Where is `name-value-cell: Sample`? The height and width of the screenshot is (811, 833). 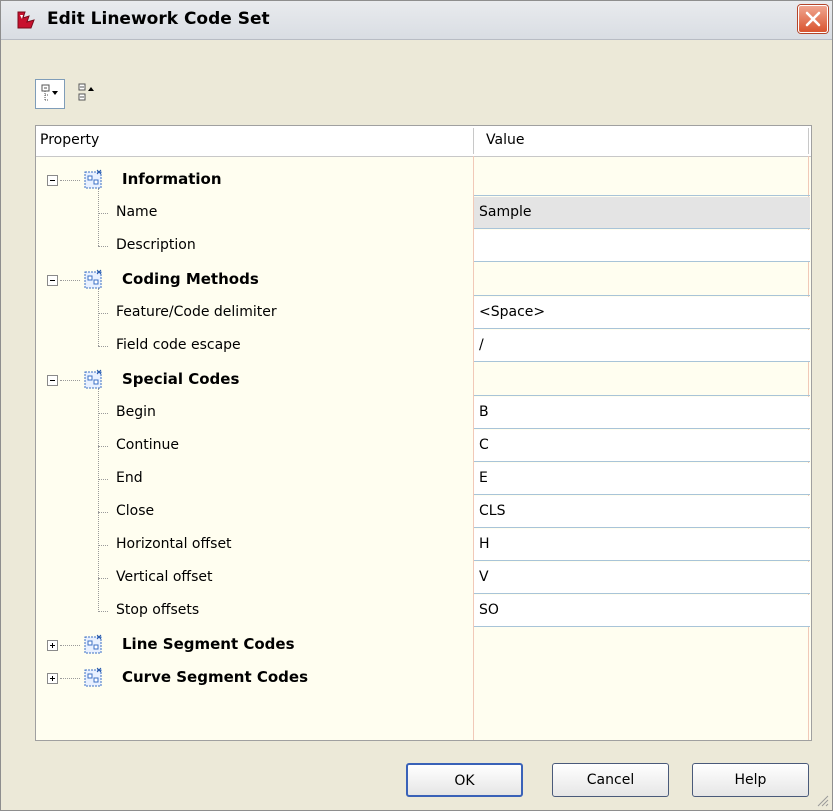 name-value-cell: Sample is located at coordinates (642, 213).